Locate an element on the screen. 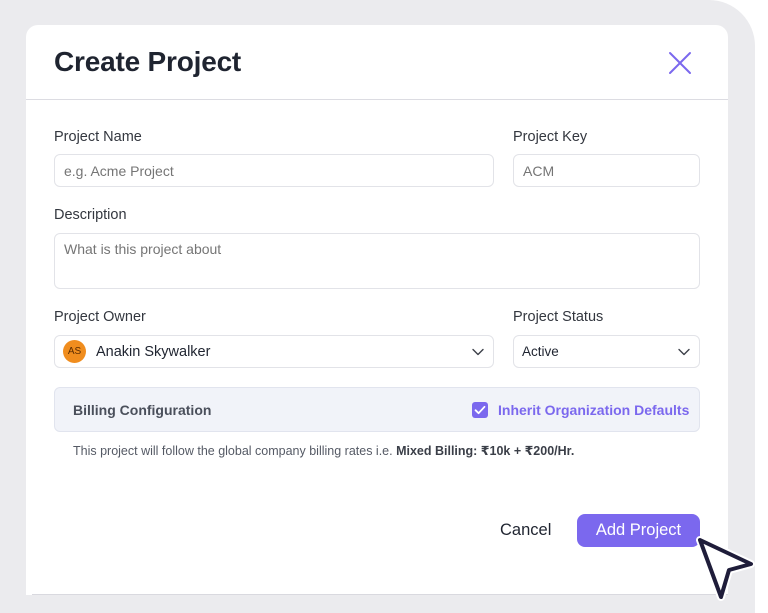 This screenshot has width=768, height=613. inherit-defaults-label: Inherit Organization Defaults is located at coordinates (593, 410).